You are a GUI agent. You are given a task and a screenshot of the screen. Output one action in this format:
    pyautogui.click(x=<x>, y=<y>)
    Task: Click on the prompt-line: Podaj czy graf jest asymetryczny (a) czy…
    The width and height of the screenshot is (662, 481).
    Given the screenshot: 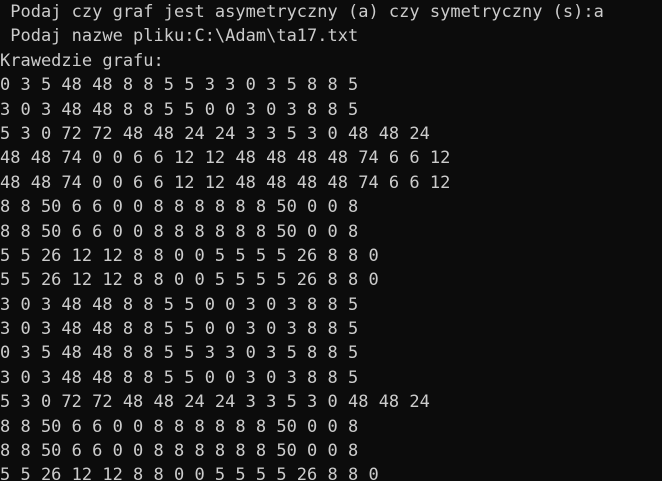 What is the action you would take?
    pyautogui.click(x=302, y=12)
    